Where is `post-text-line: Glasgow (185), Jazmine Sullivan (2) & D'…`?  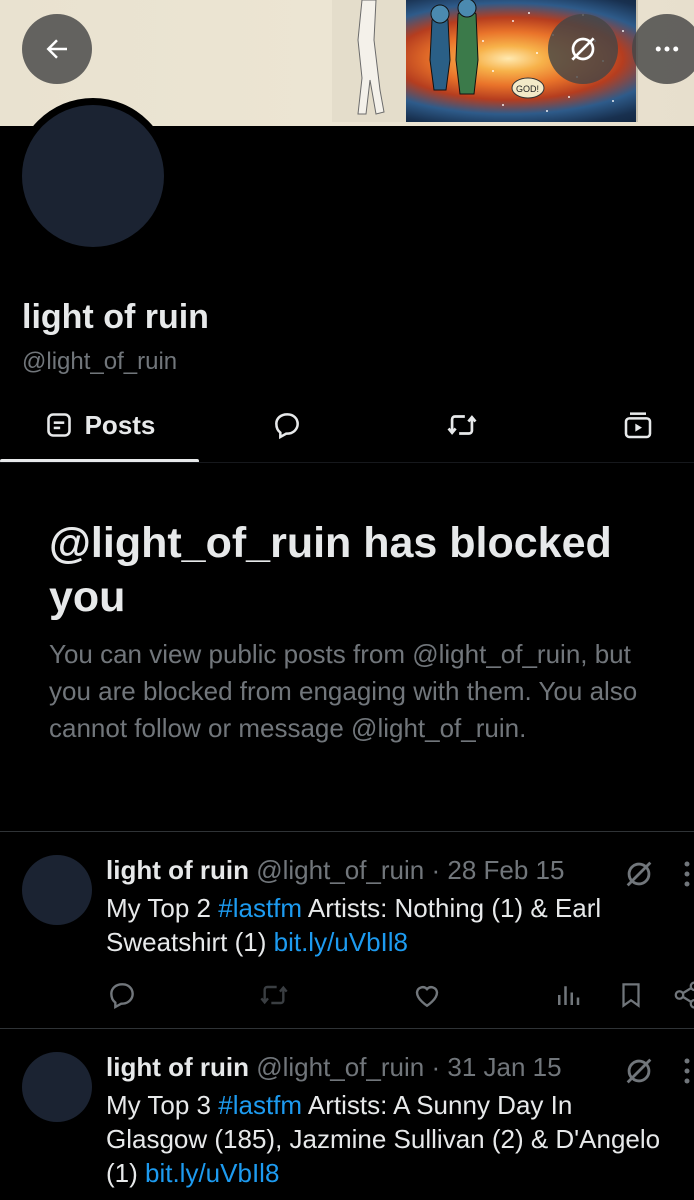
post-text-line: Glasgow (185), Jazmine Sullivan (2) & D'… is located at coordinates (383, 1139).